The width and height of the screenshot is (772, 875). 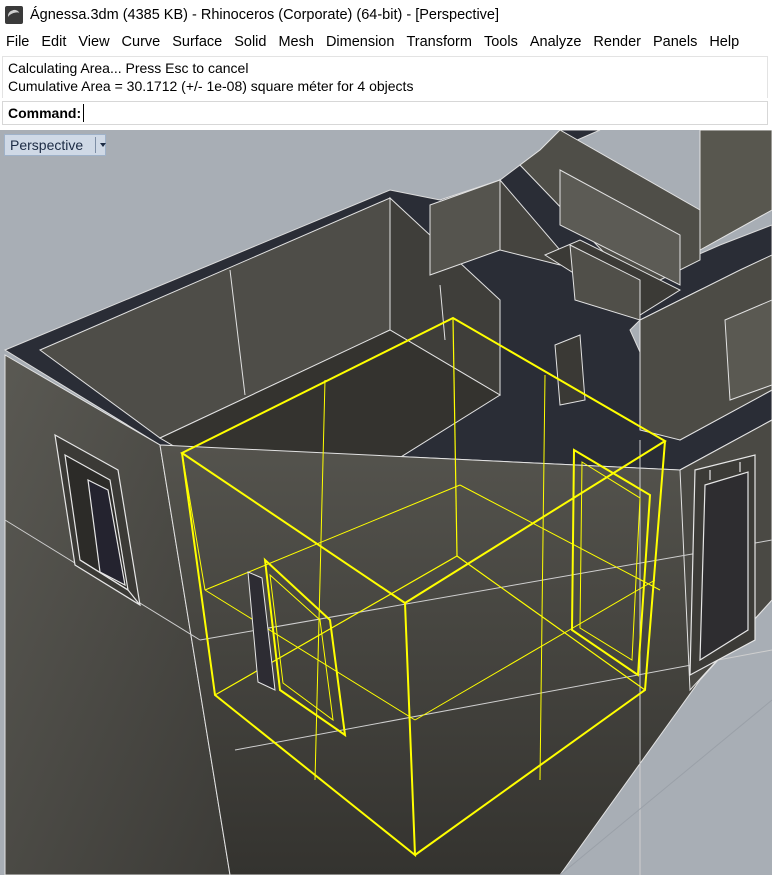 What do you see at coordinates (45, 113) in the screenshot?
I see `command-label: Command:` at bounding box center [45, 113].